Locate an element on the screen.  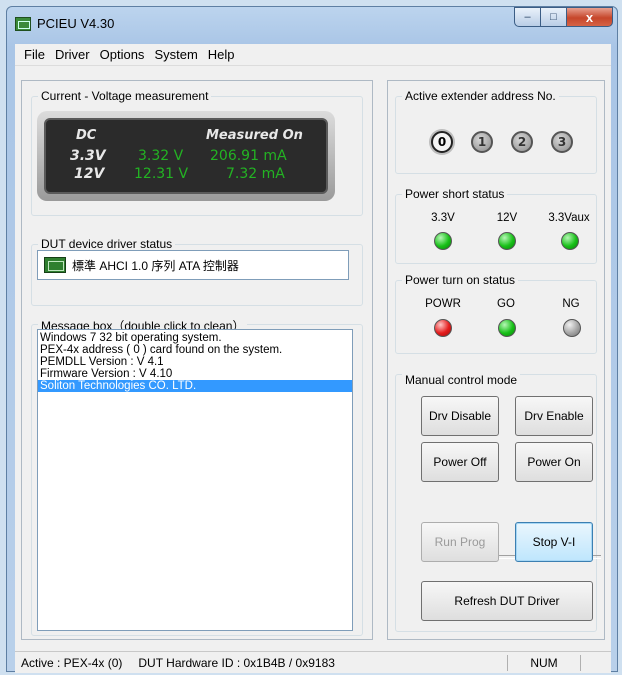
power-on-group: Power turn on status is located at coordinates (496, 313).